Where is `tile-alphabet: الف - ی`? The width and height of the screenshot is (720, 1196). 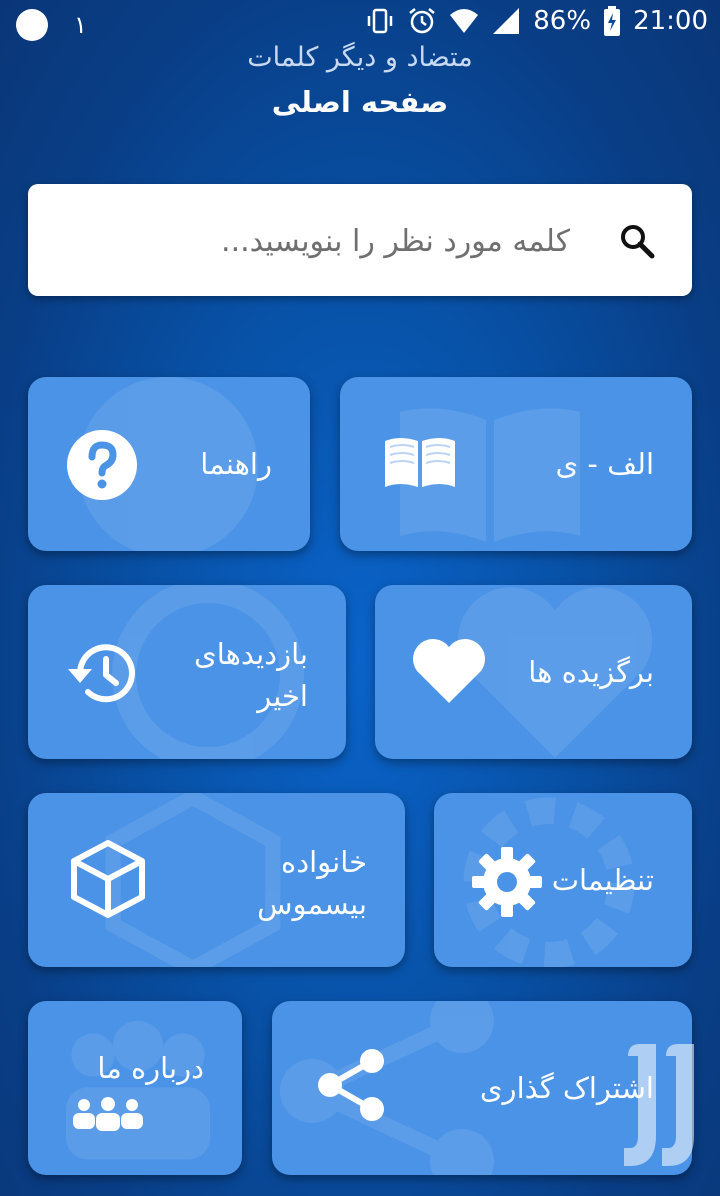 tile-alphabet: الف - ی is located at coordinates (516, 464).